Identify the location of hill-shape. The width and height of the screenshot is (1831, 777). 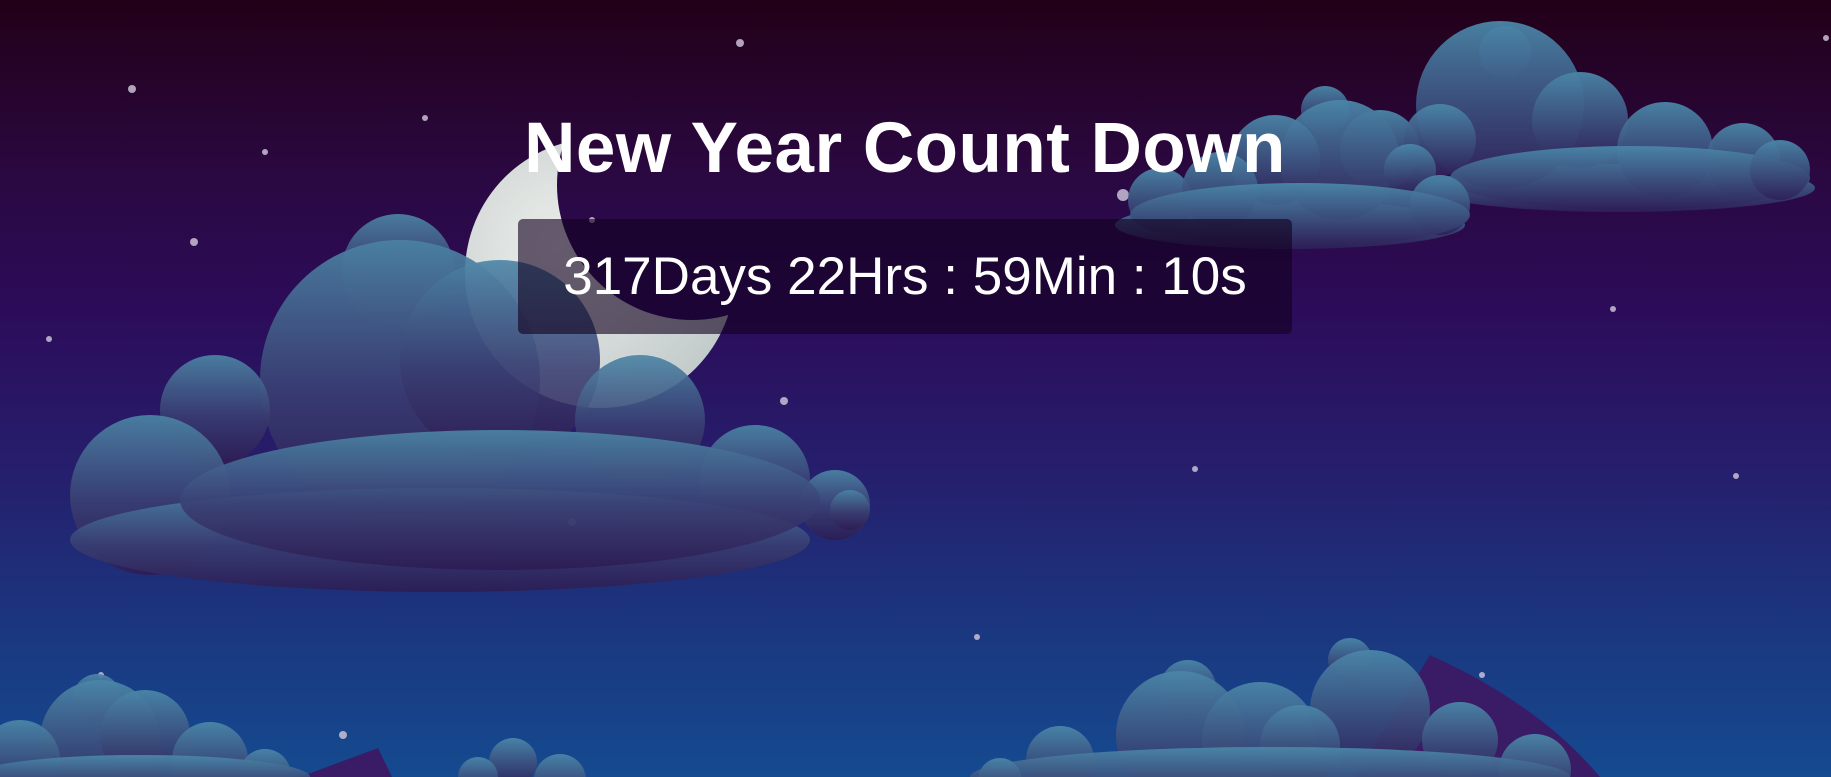
(346, 762).